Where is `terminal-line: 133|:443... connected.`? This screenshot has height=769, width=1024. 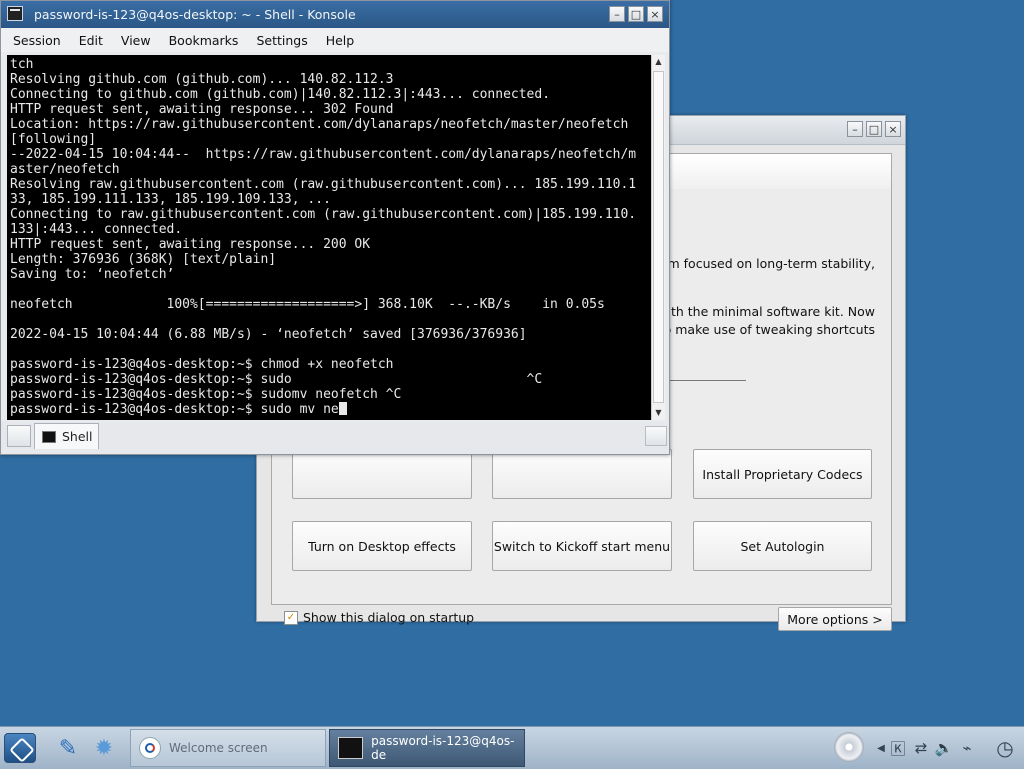 terminal-line: 133|:443... connected. is located at coordinates (96, 229).